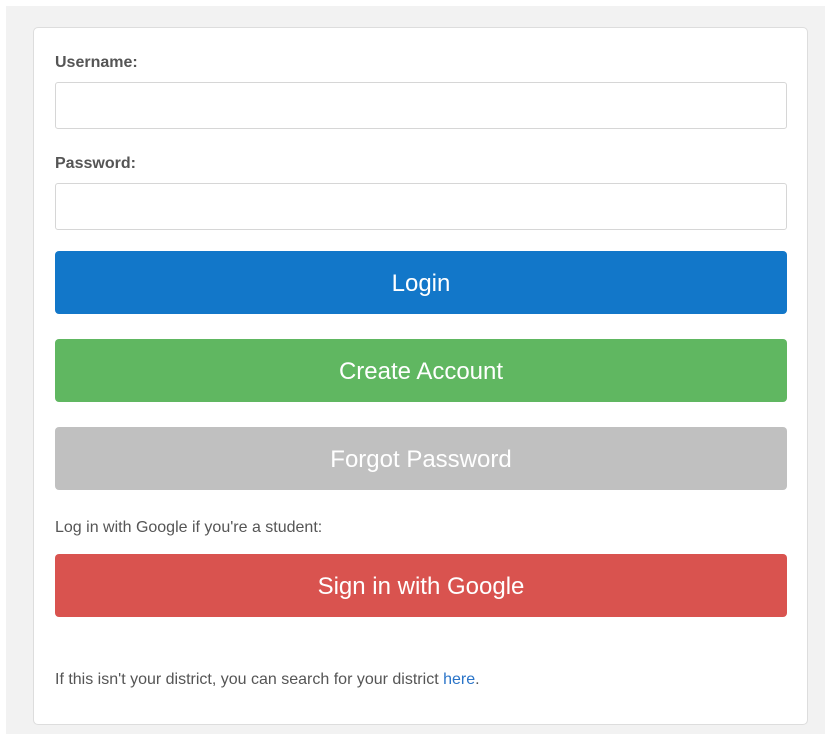 This screenshot has height=734, width=825. What do you see at coordinates (459, 679) in the screenshot?
I see `district-search-link: here` at bounding box center [459, 679].